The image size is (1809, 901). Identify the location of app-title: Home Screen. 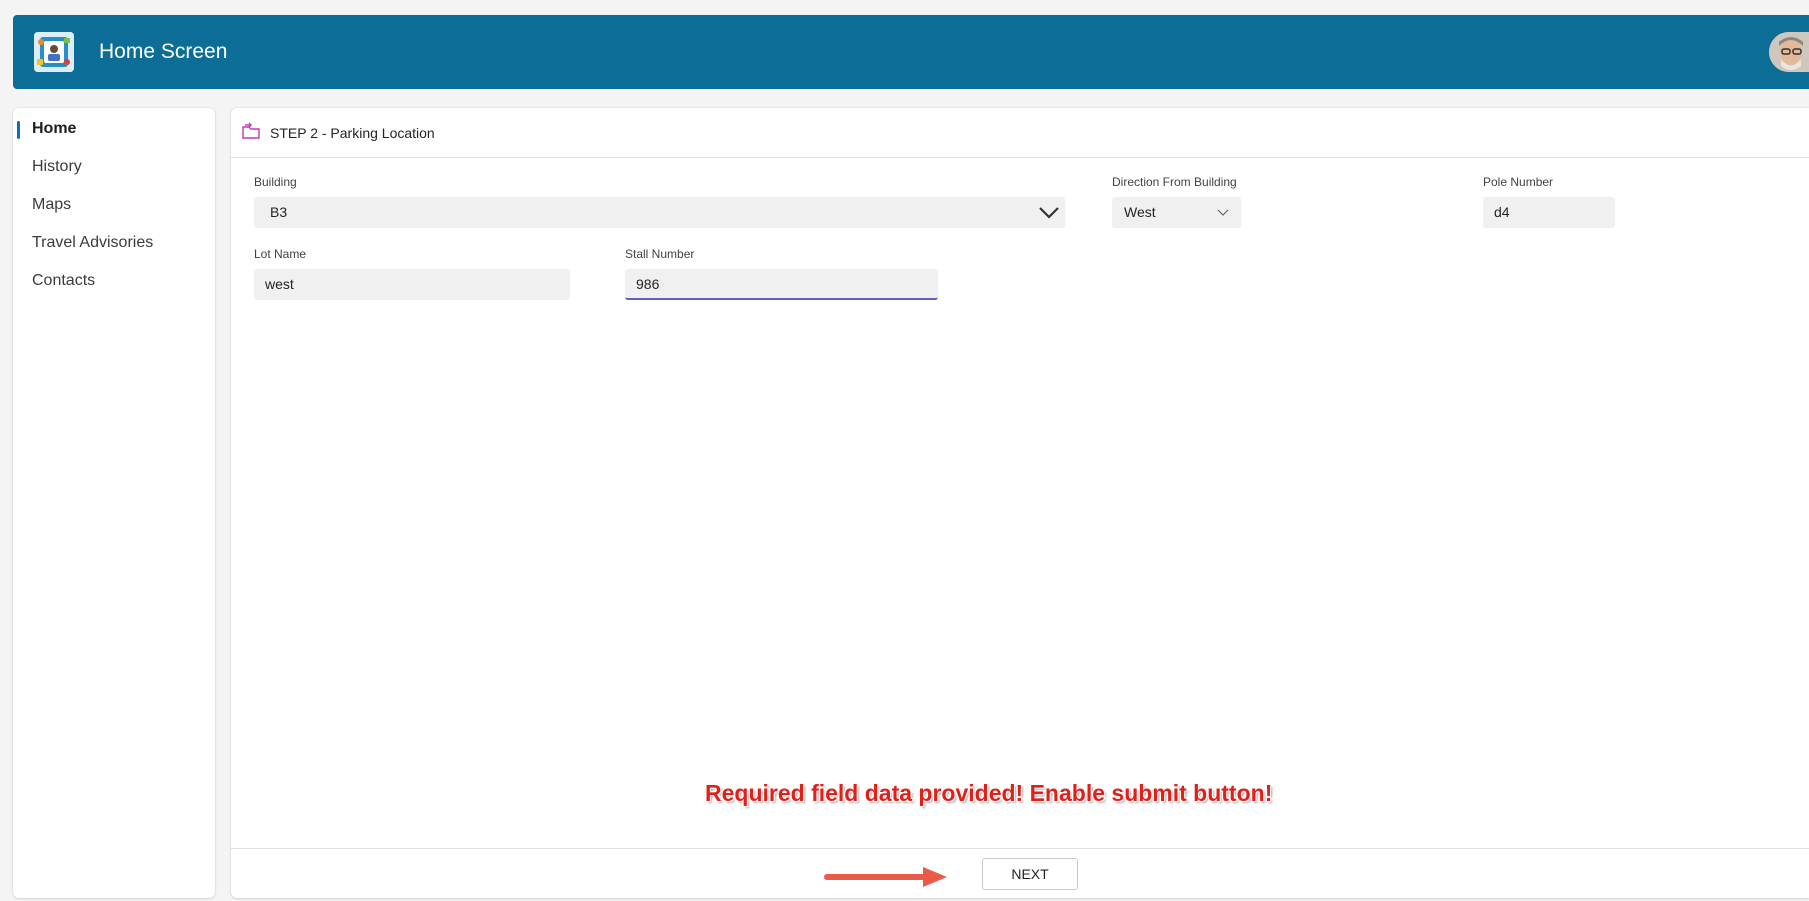
(163, 51).